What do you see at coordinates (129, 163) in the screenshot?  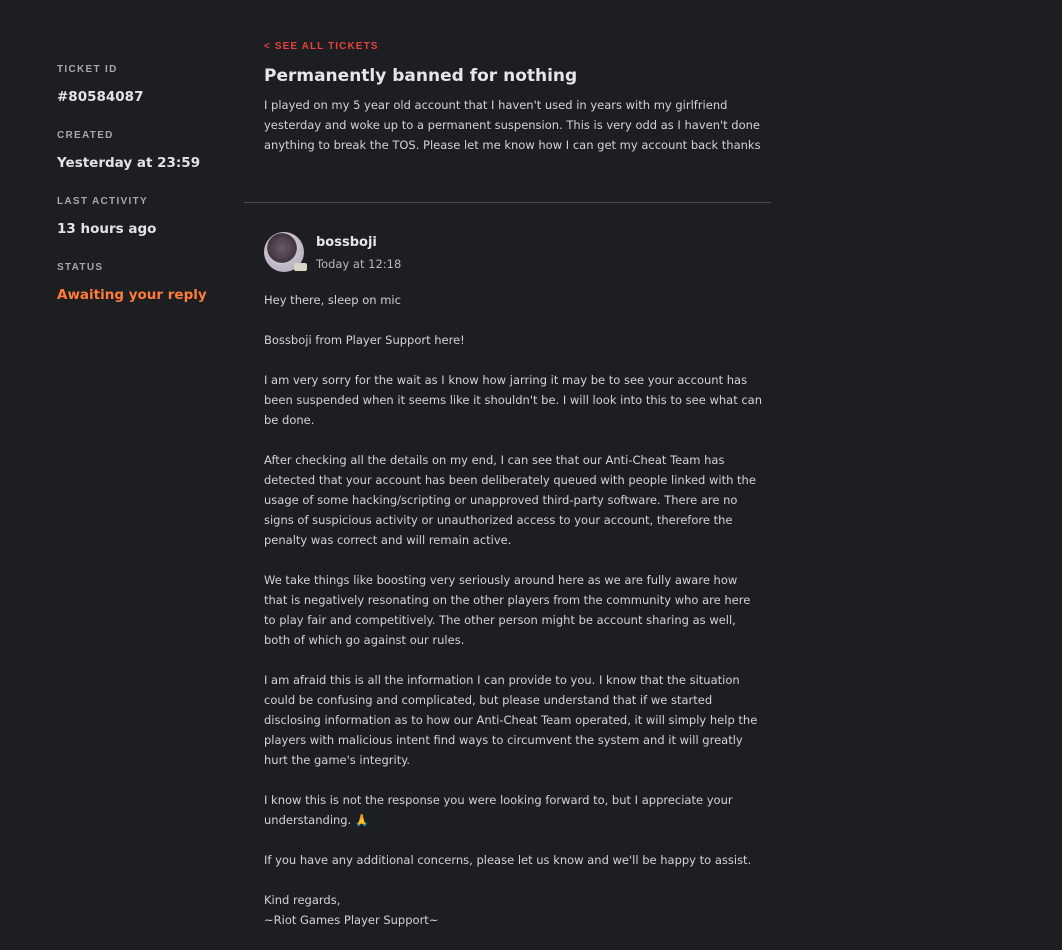 I see `created-value: Yesterday at 23:59` at bounding box center [129, 163].